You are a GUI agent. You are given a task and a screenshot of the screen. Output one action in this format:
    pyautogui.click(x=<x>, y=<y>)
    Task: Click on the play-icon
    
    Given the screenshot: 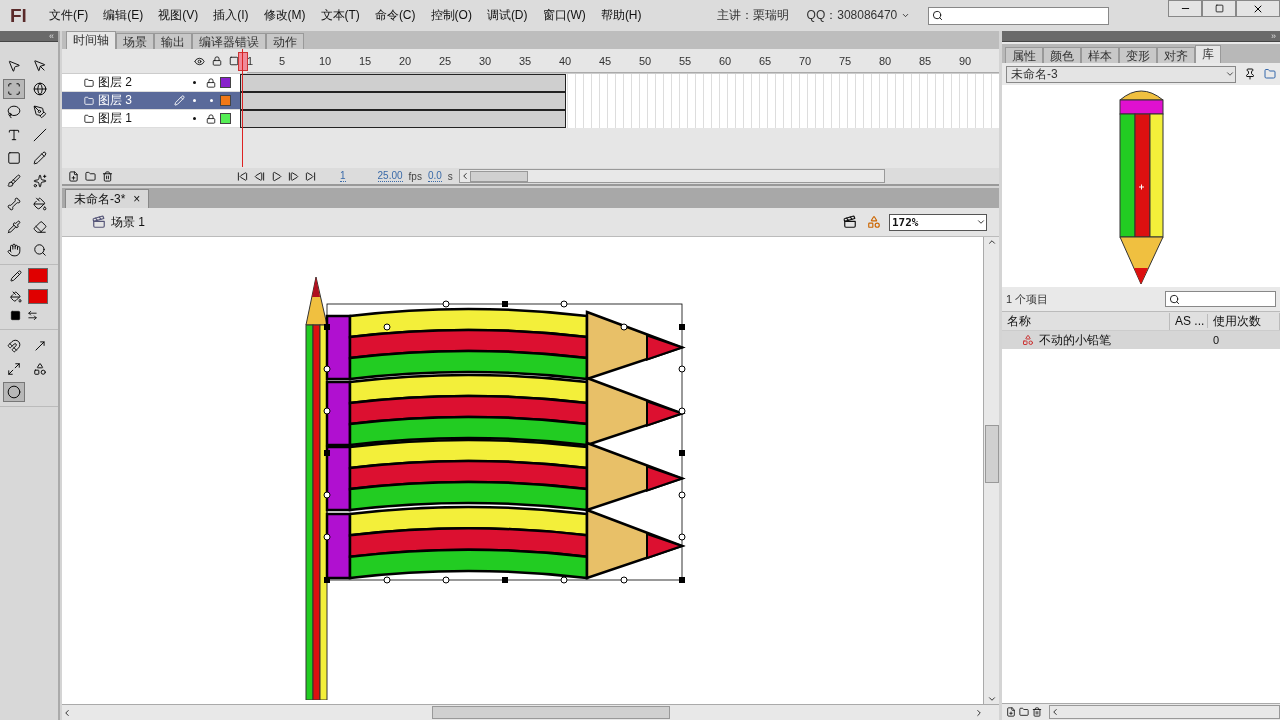 What is the action you would take?
    pyautogui.click(x=276, y=176)
    